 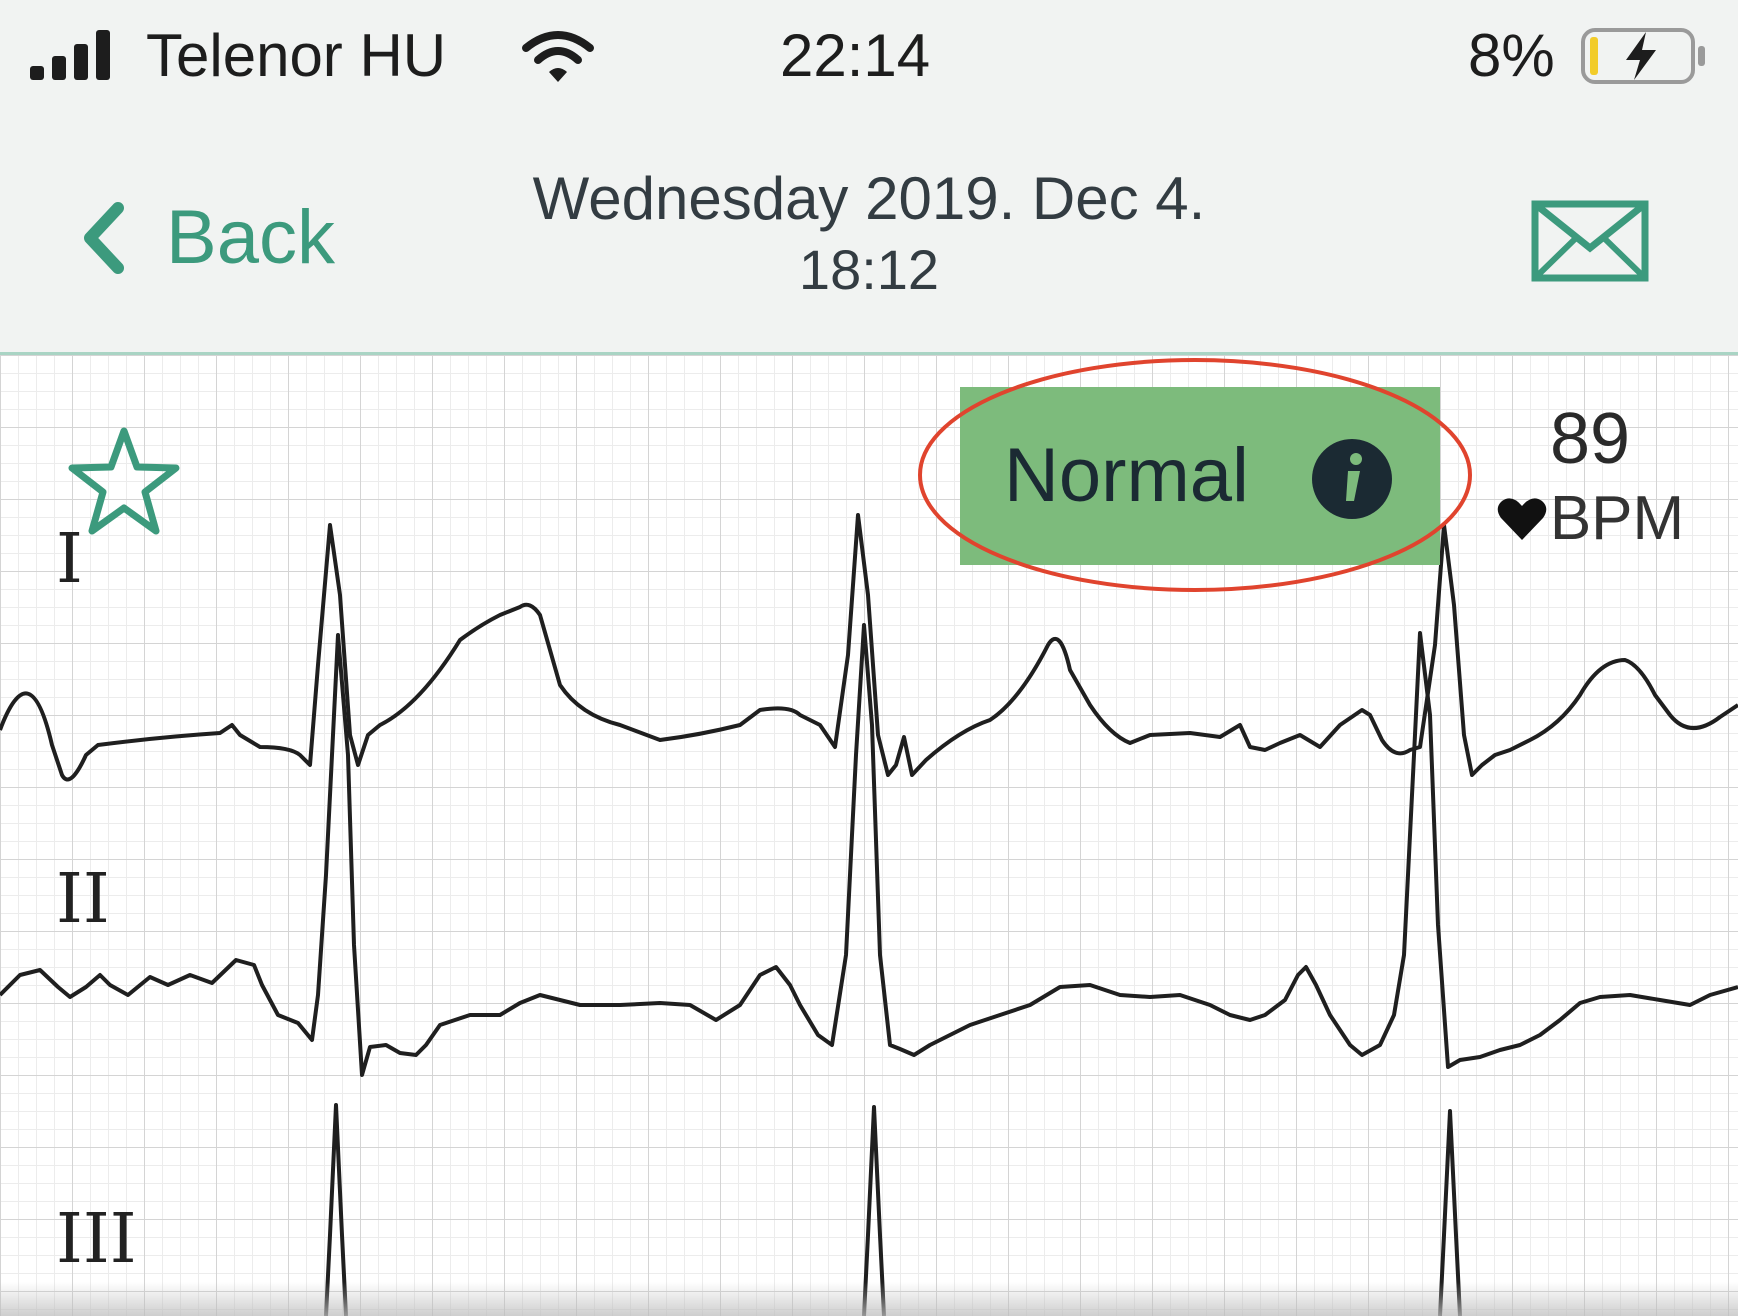 I want to click on battery-charging-icon, so click(x=1643, y=56).